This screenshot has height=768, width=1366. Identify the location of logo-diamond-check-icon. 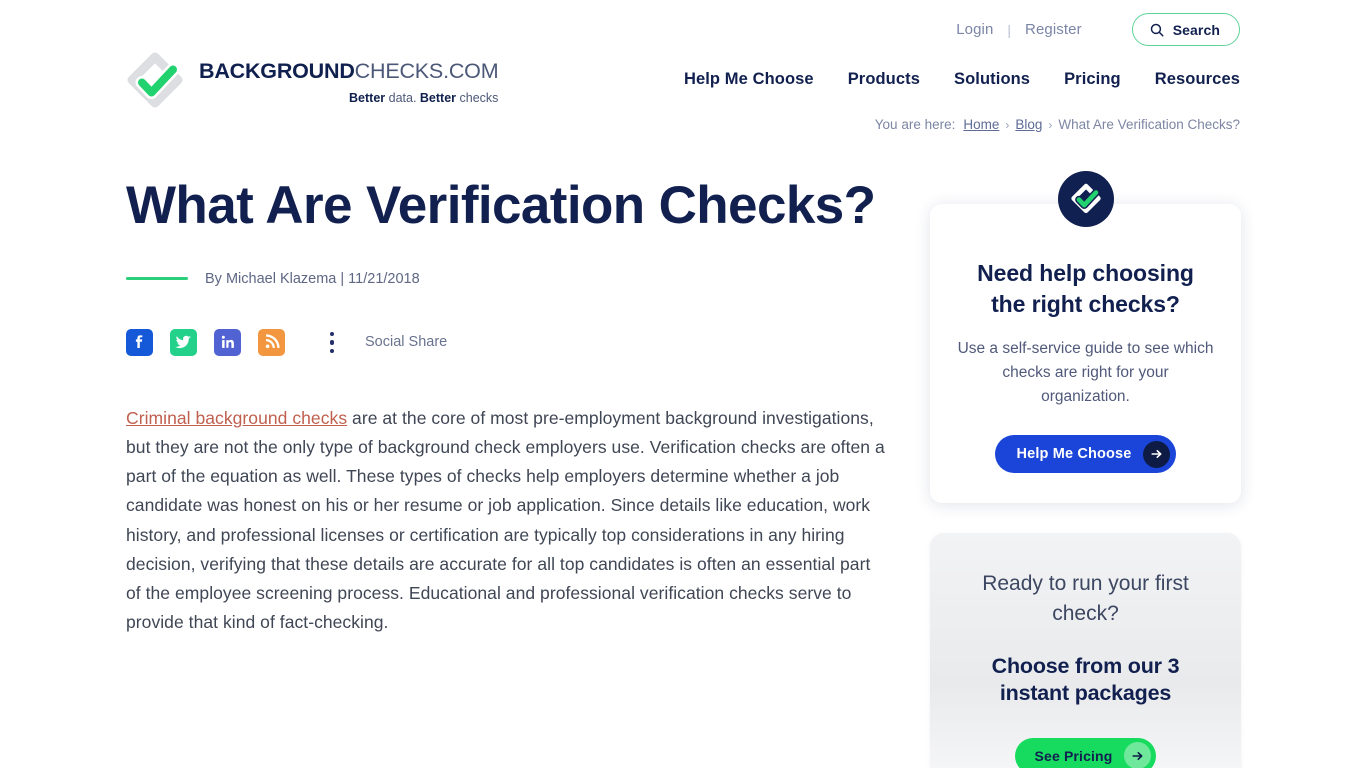
(155, 81).